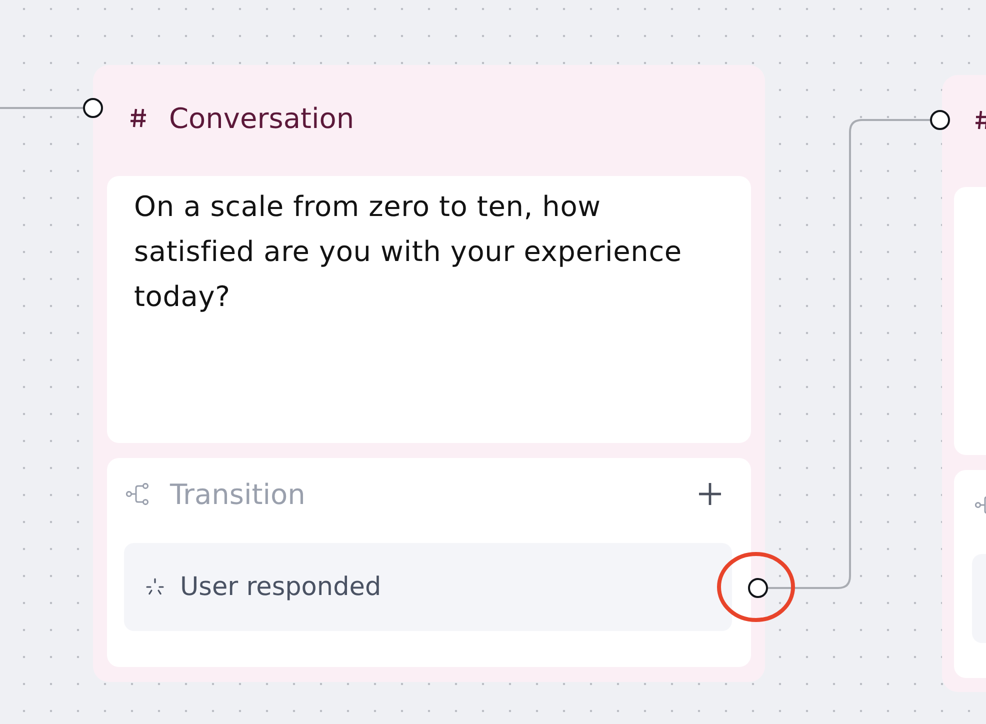 Image resolution: width=986 pixels, height=724 pixels. Describe the element at coordinates (964, 383) in the screenshot. I see `node-card` at that location.